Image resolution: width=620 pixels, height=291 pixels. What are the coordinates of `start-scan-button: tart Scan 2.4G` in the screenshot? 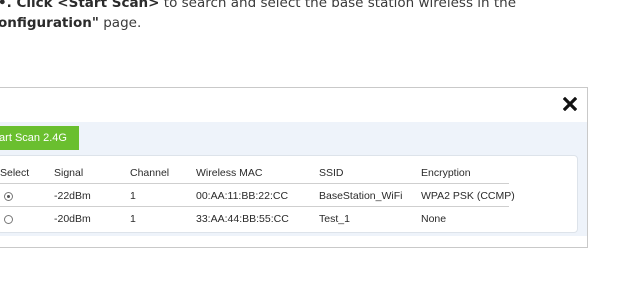 It's located at (39, 138).